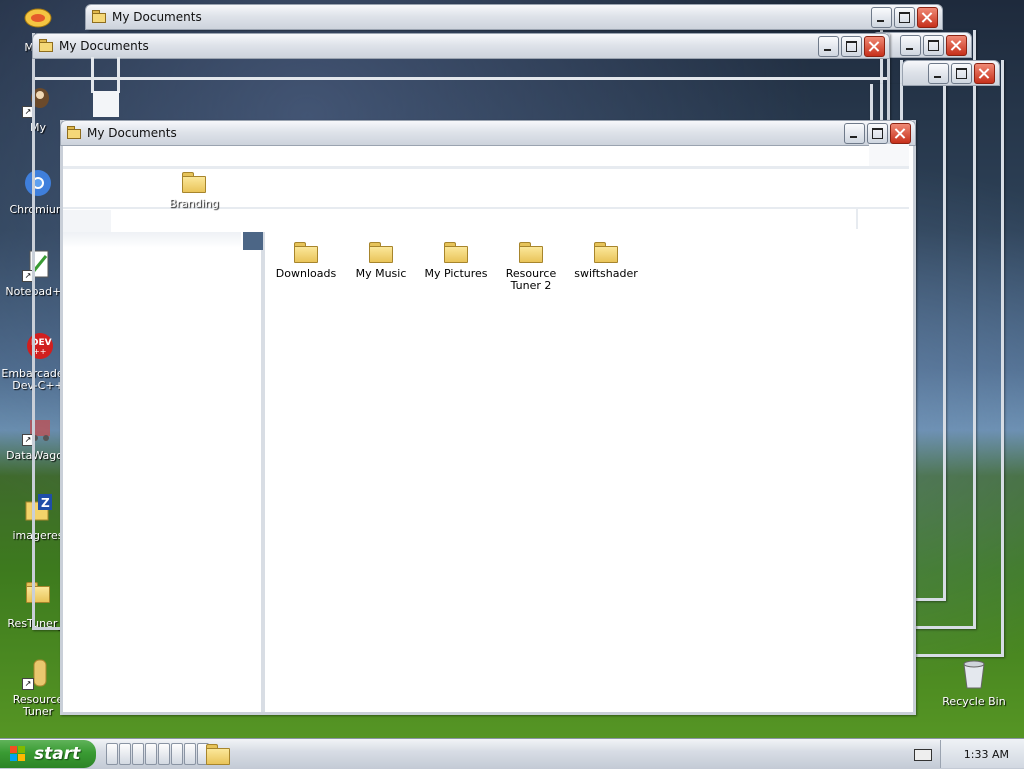 This screenshot has width=1024, height=769. I want to click on system-tray: 1:33 AM, so click(982, 754).